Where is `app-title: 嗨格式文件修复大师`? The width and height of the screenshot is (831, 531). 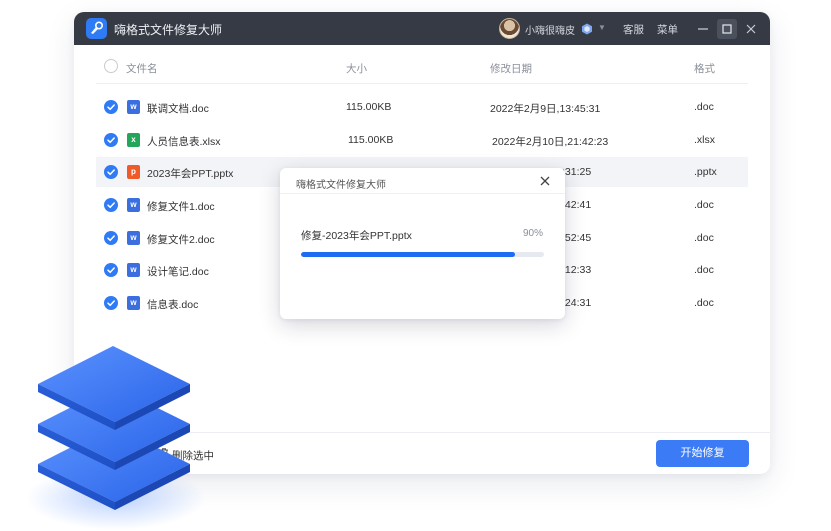
app-title: 嗨格式文件修复大师 is located at coordinates (168, 30).